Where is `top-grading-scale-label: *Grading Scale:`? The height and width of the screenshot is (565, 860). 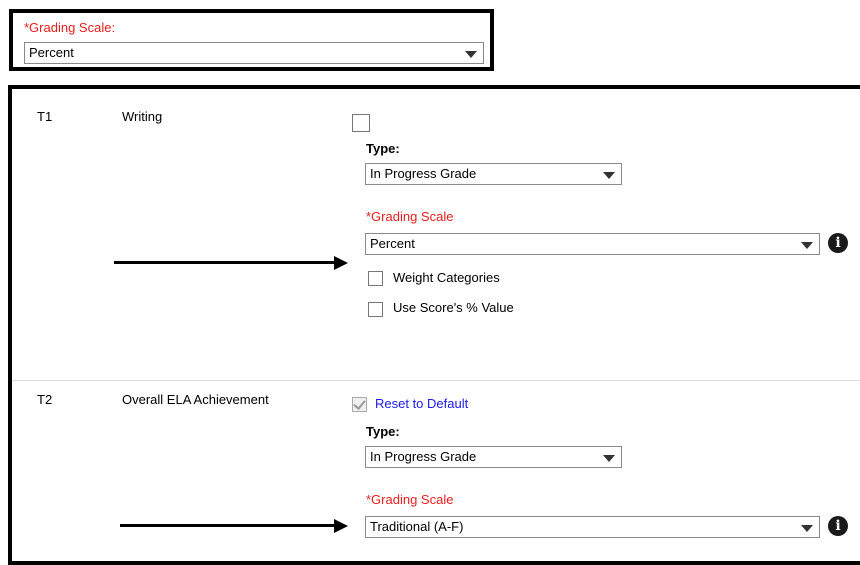
top-grading-scale-label: *Grading Scale: is located at coordinates (70, 27).